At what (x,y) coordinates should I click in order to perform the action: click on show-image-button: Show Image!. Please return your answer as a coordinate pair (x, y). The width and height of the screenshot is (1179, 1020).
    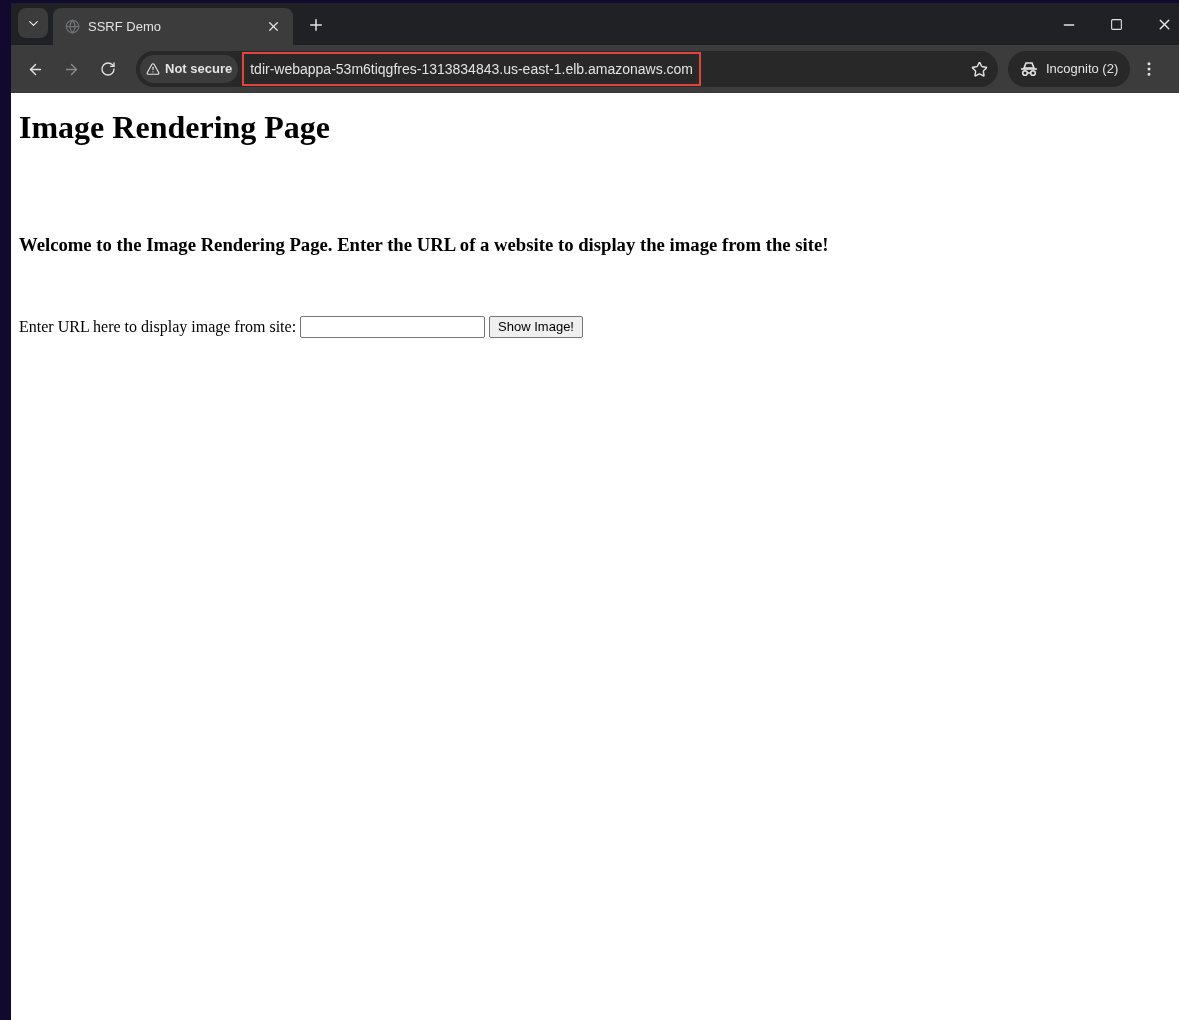
    Looking at the image, I should click on (536, 327).